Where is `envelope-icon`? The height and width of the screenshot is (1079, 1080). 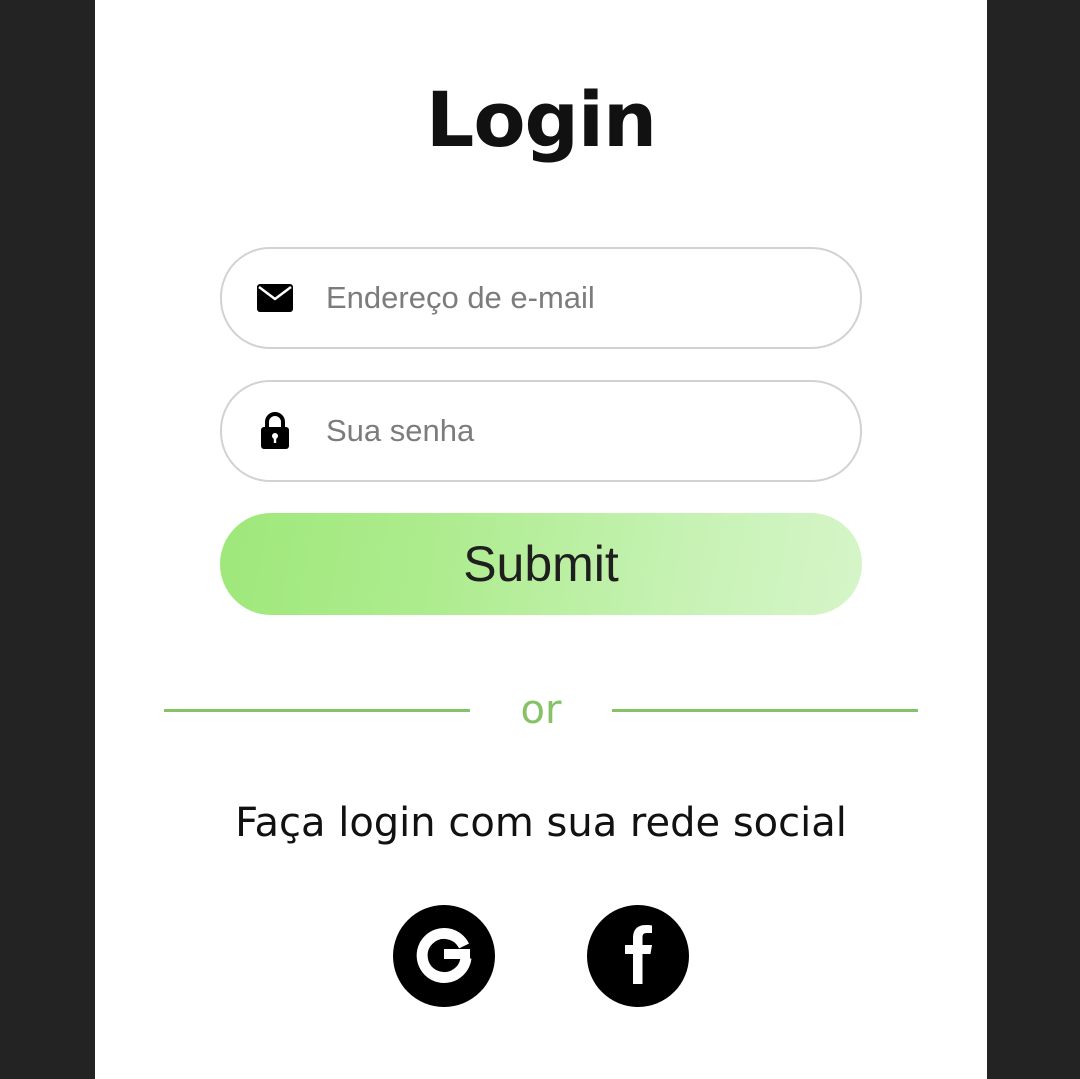 envelope-icon is located at coordinates (275, 298).